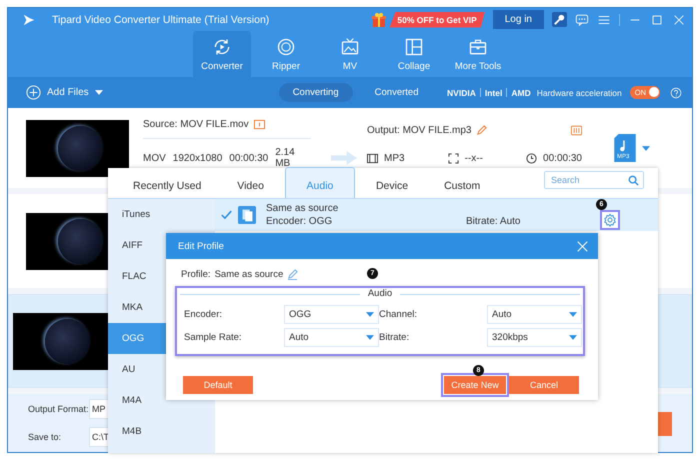  Describe the element at coordinates (396, 92) in the screenshot. I see `view-tab: Converted` at that location.